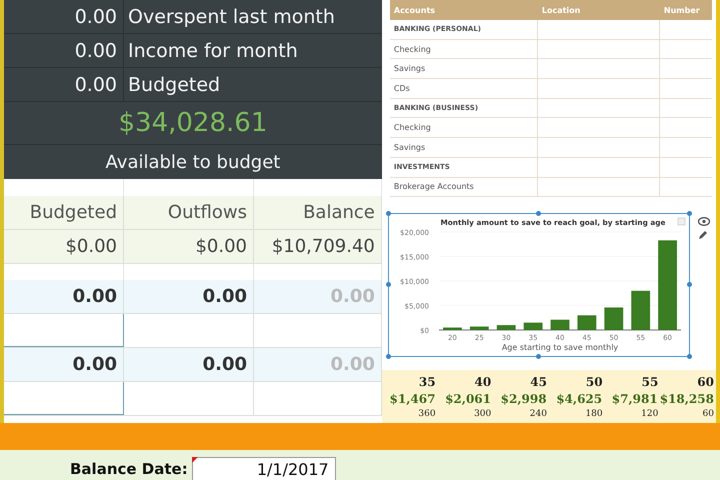 The image size is (720, 480). I want to click on pencil-icon, so click(703, 235).